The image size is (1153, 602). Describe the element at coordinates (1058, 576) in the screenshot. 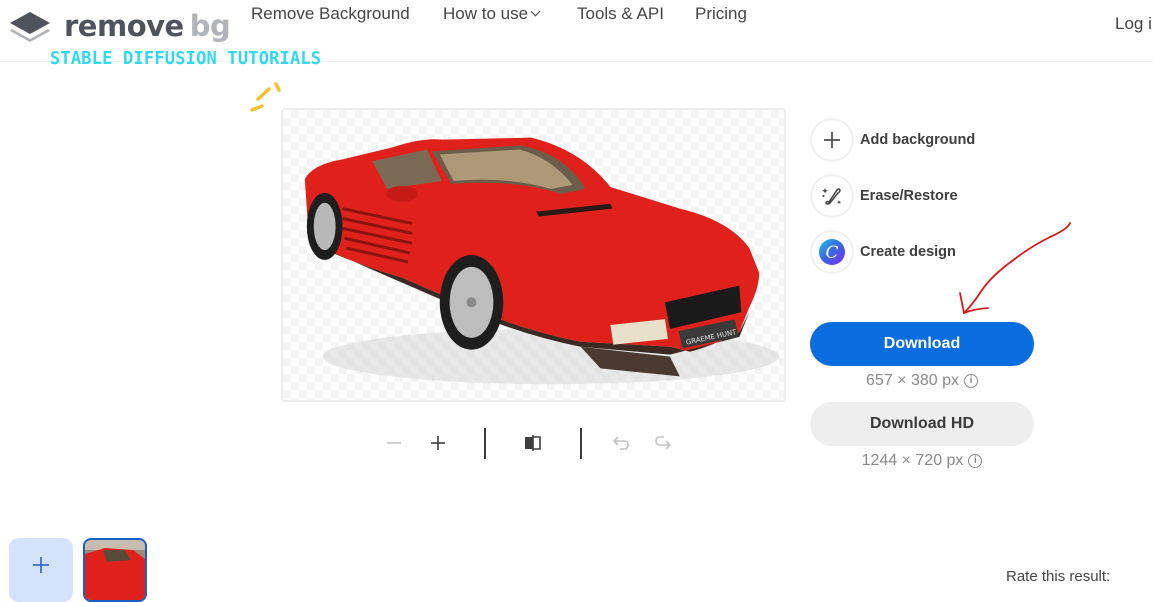

I see `rate-result-label: Rate this result:` at that location.